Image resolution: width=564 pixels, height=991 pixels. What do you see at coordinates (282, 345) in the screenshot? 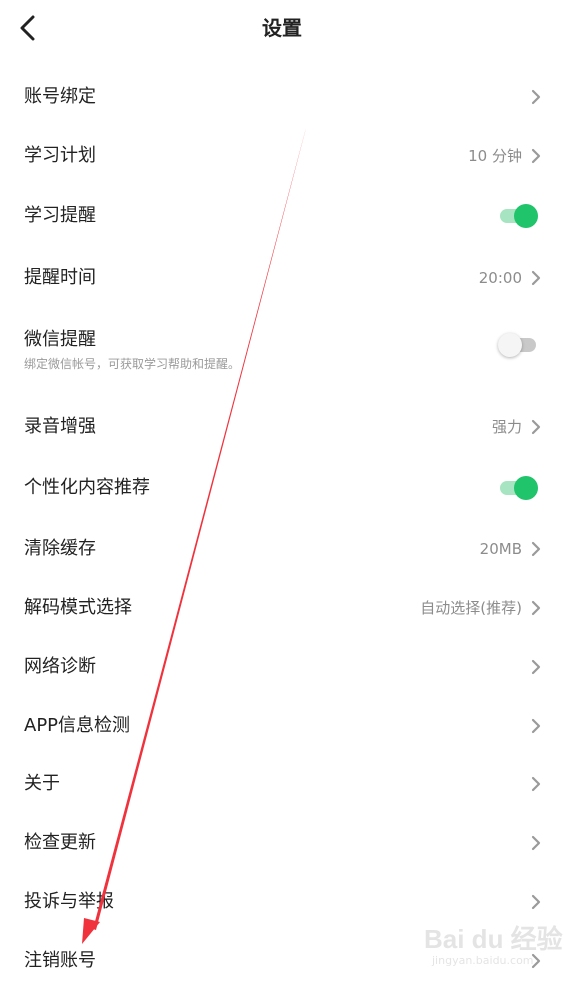
I see `settings-row-wechat-reminder: 微信提醒绑定微信帐号，可获取学习帮助和提醒。` at bounding box center [282, 345].